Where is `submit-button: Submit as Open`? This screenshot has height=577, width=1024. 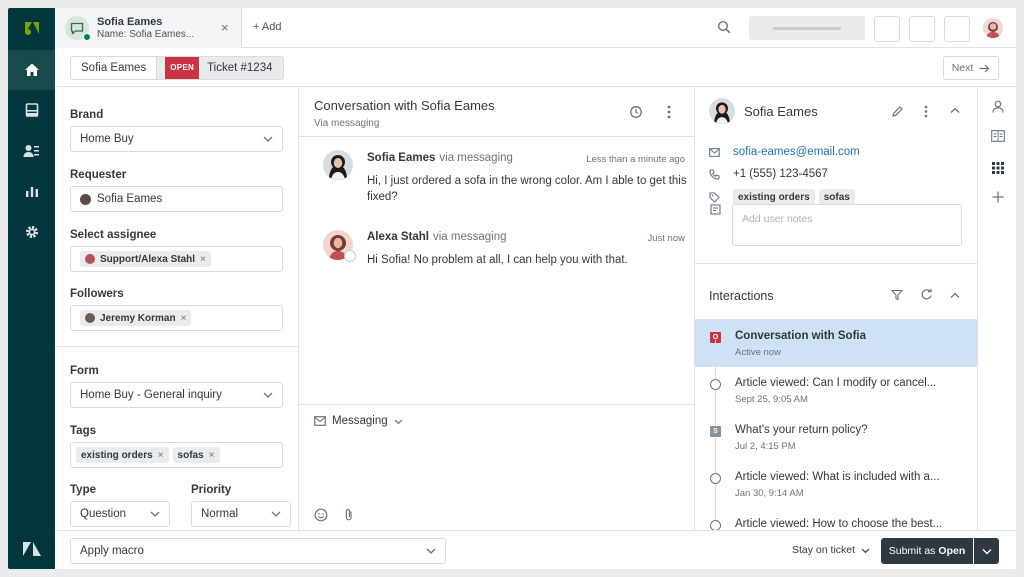
submit-button: Submit as Open is located at coordinates (927, 551).